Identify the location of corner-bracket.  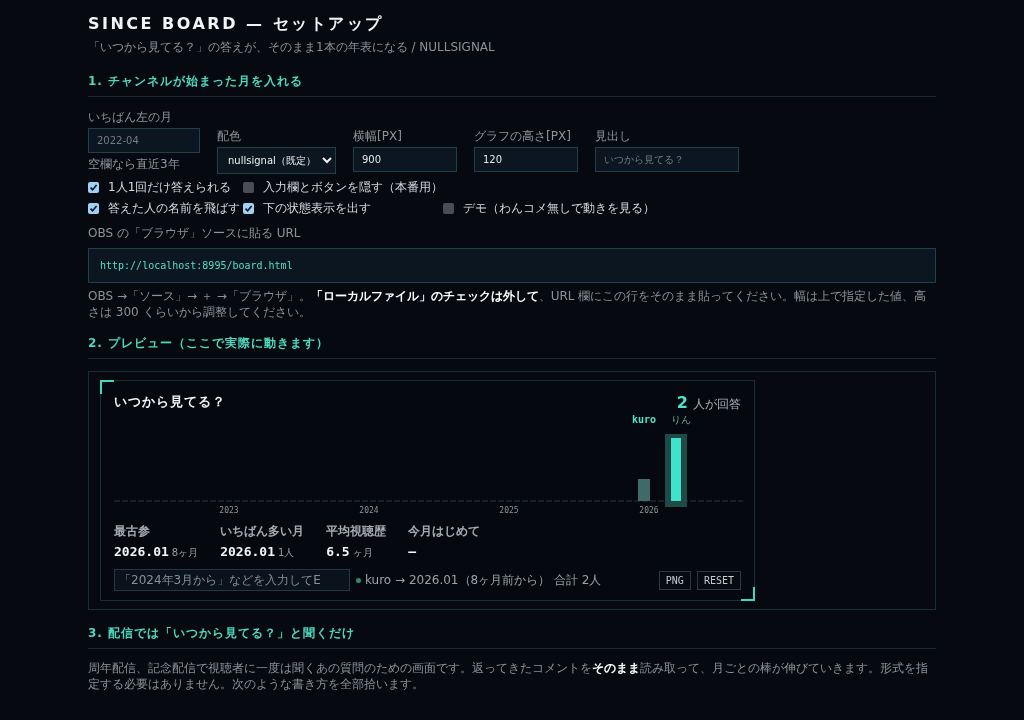
(107, 387).